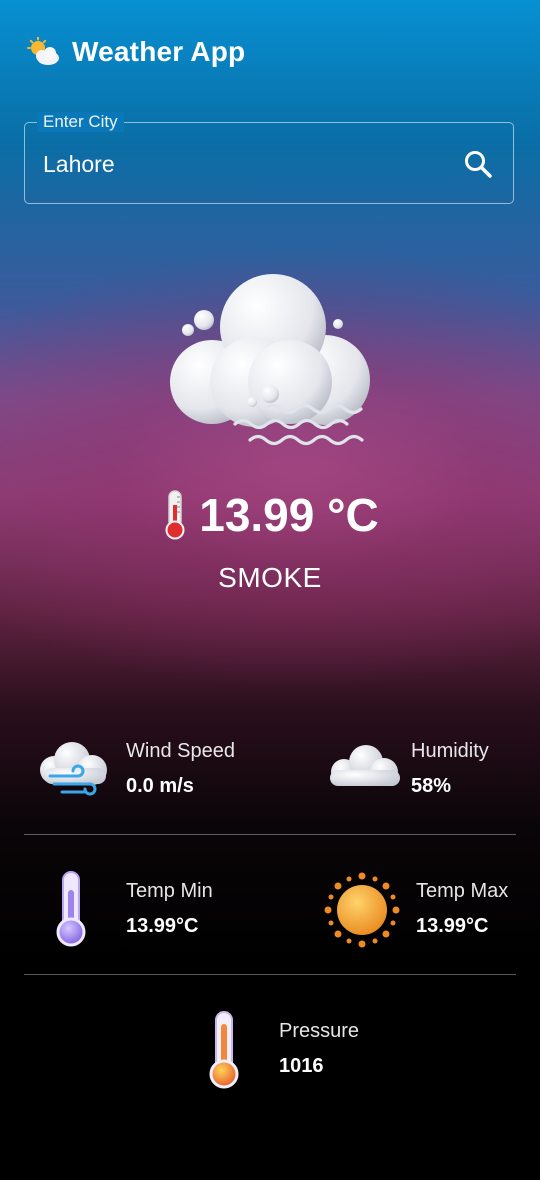 Image resolution: width=540 pixels, height=1180 pixels. I want to click on app-header: Weather App, so click(135, 52).